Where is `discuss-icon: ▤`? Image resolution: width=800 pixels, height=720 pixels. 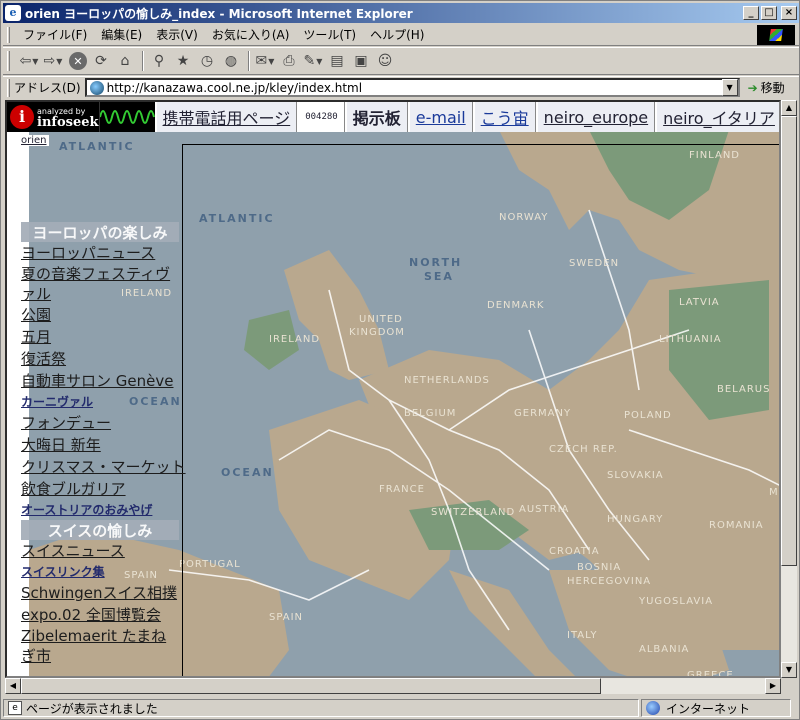 discuss-icon: ▤ is located at coordinates (337, 61).